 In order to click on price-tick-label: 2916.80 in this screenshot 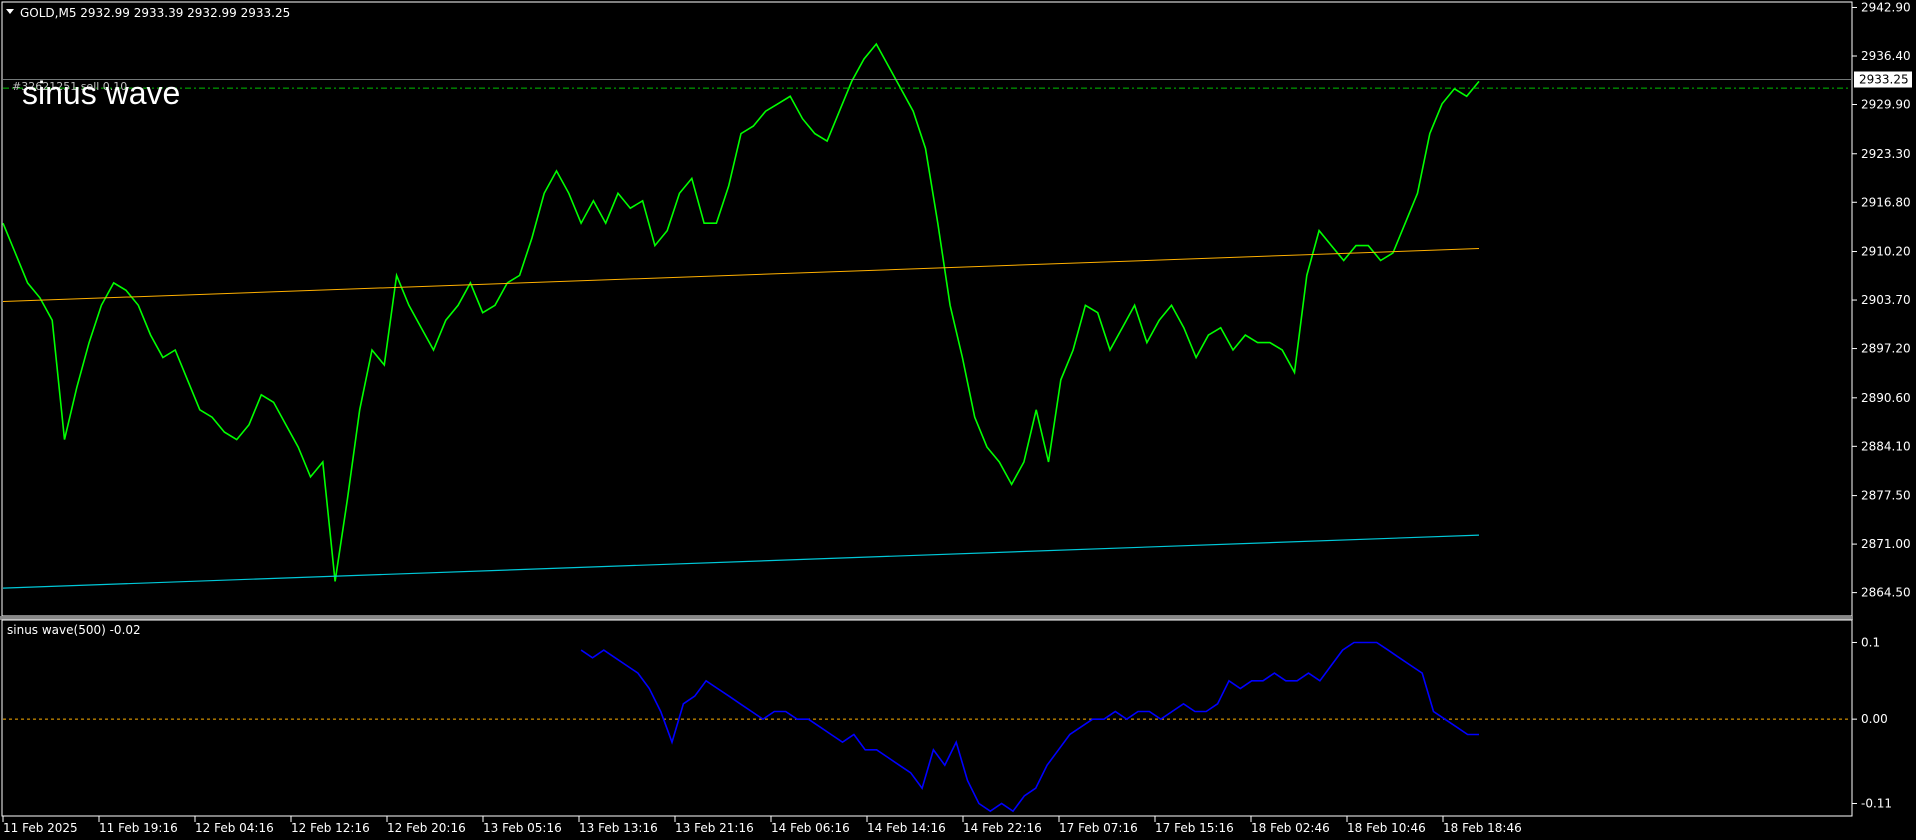, I will do `click(1886, 202)`.